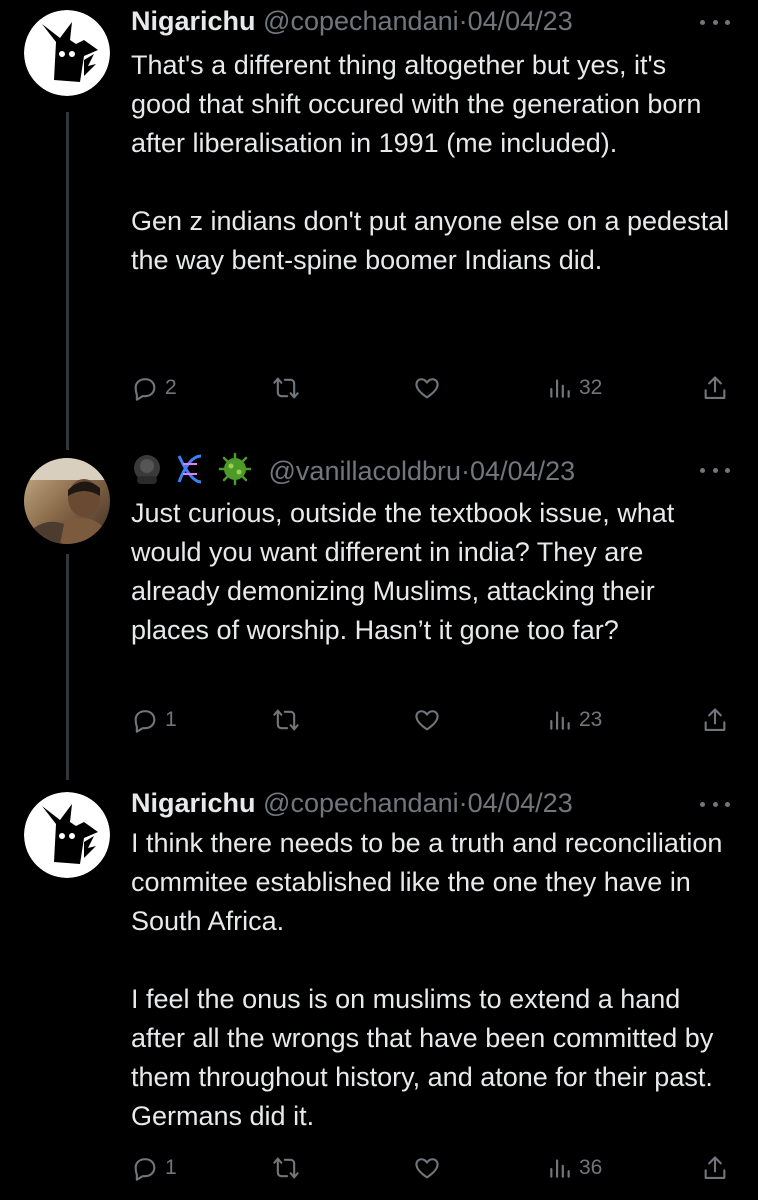 The image size is (758, 1200). Describe the element at coordinates (574, 720) in the screenshot. I see `views-button: 23` at that location.